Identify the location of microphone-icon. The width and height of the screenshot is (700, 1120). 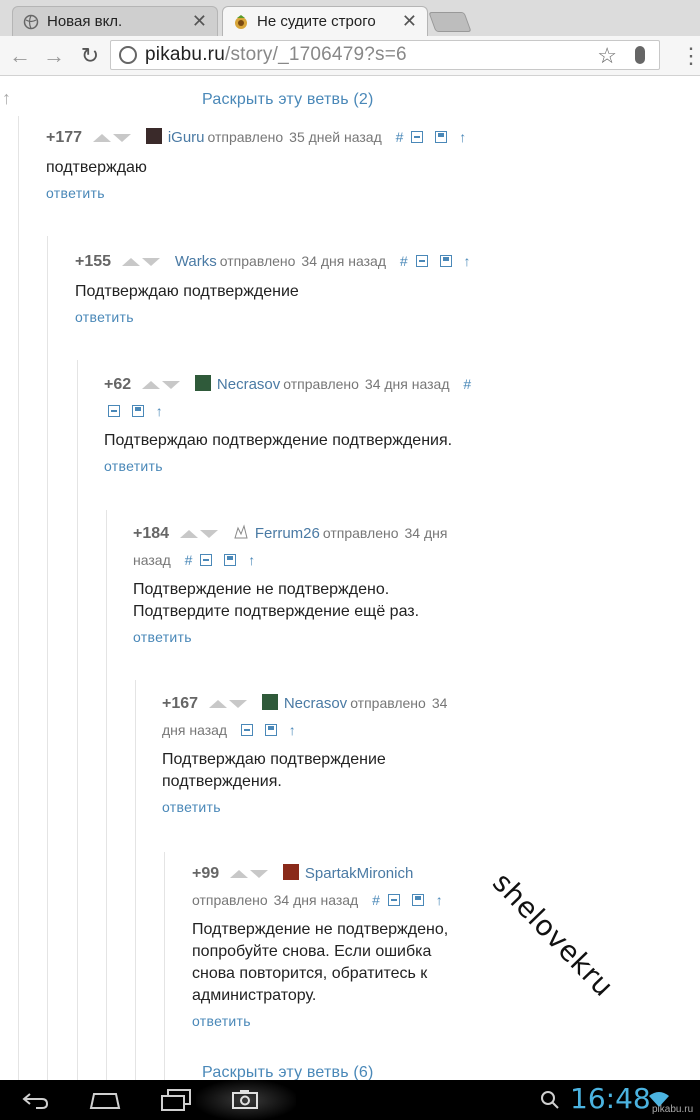
(640, 55).